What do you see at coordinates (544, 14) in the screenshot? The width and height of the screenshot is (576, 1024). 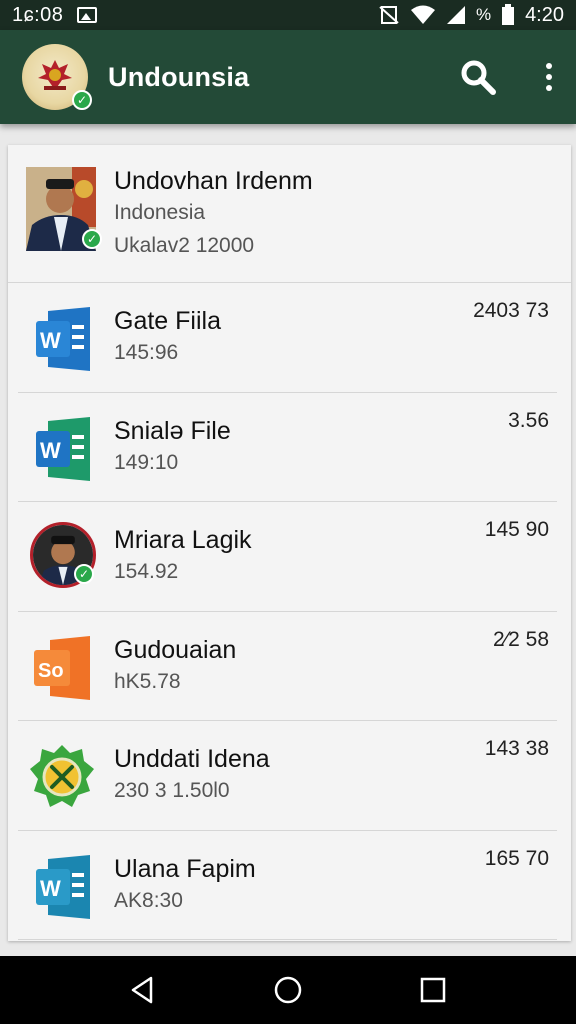 I see `status-clock: 4:20` at bounding box center [544, 14].